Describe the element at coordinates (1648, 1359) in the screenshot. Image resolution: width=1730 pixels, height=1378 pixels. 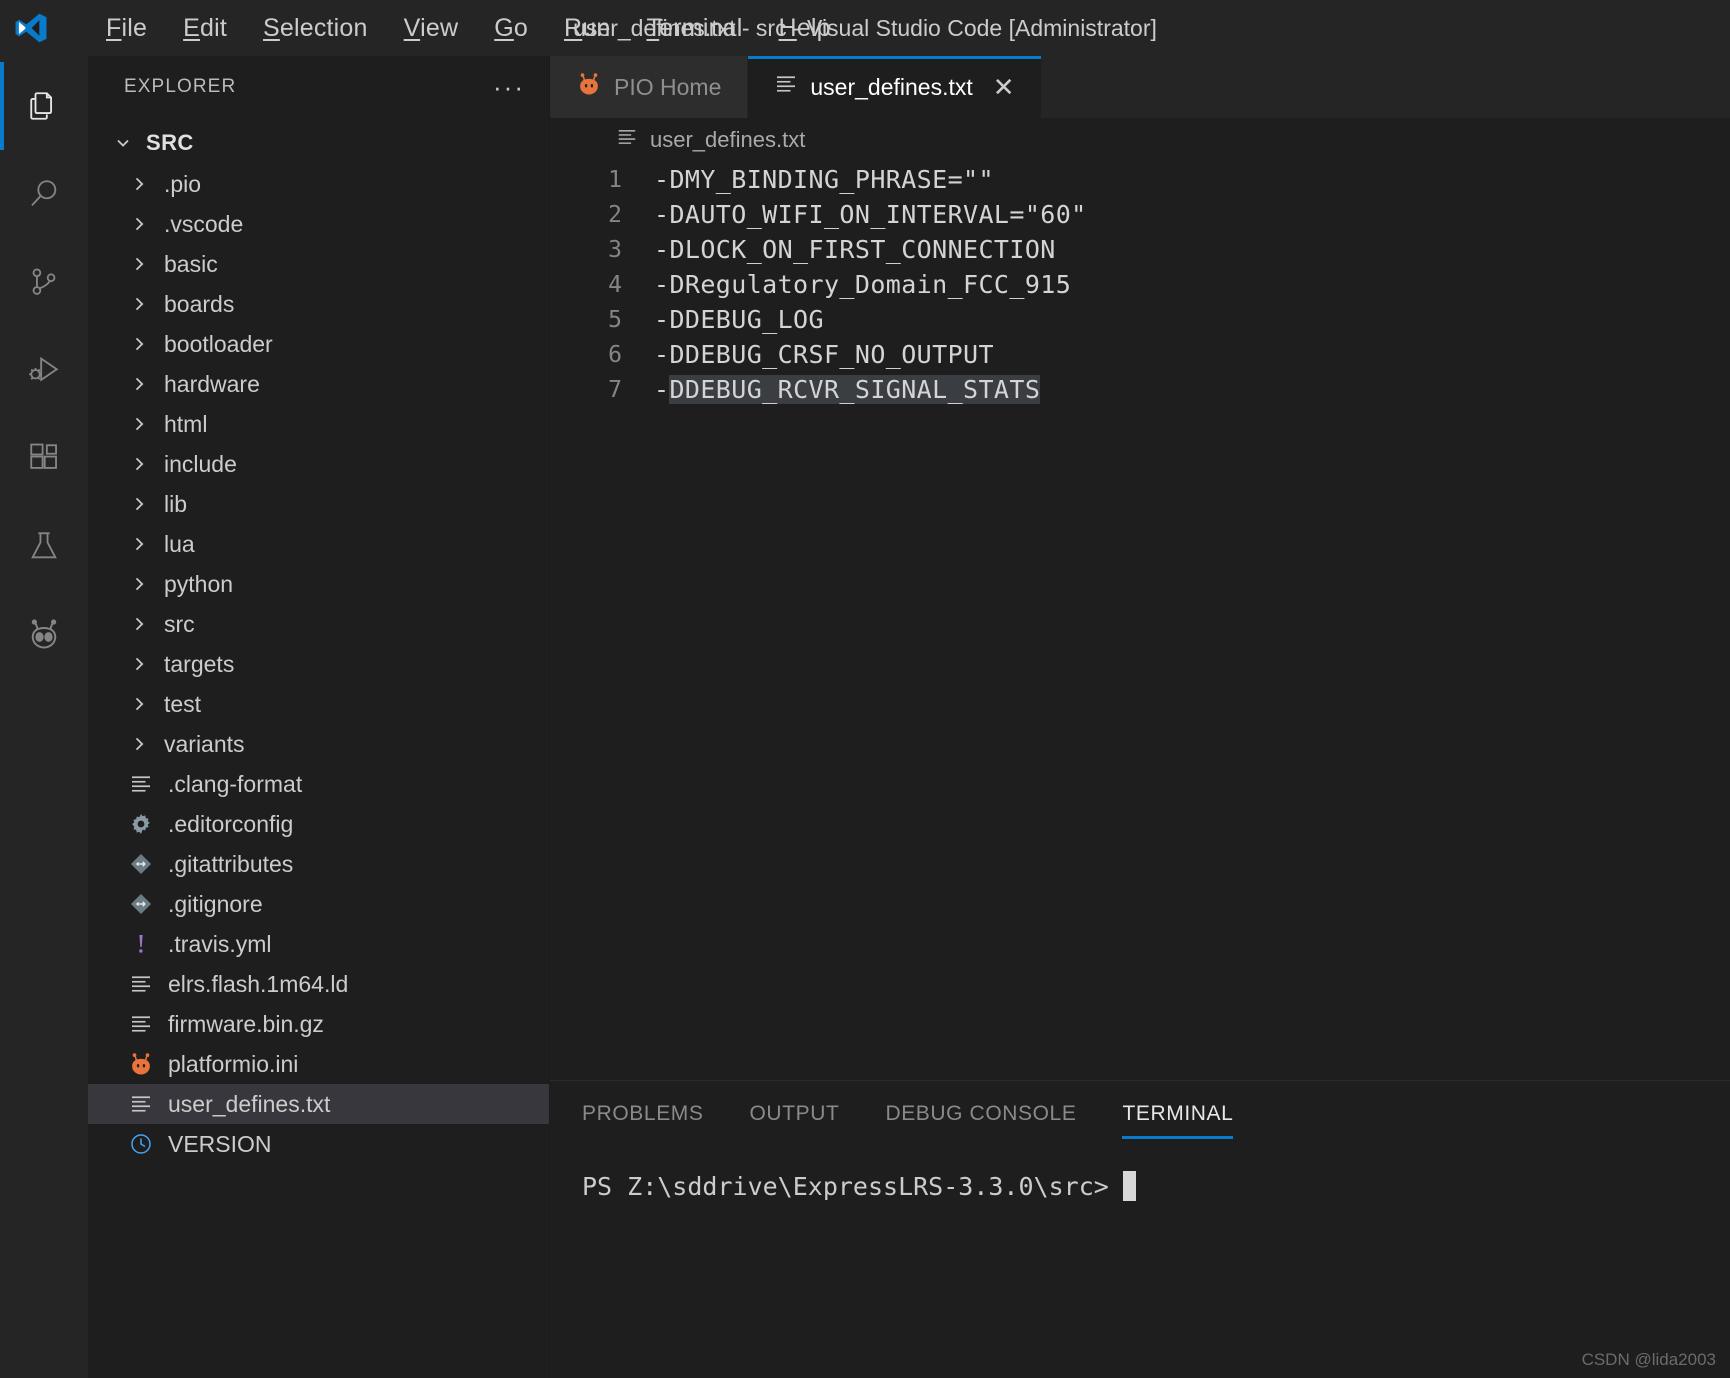
I see `watermark: CSDN @lida2003` at that location.